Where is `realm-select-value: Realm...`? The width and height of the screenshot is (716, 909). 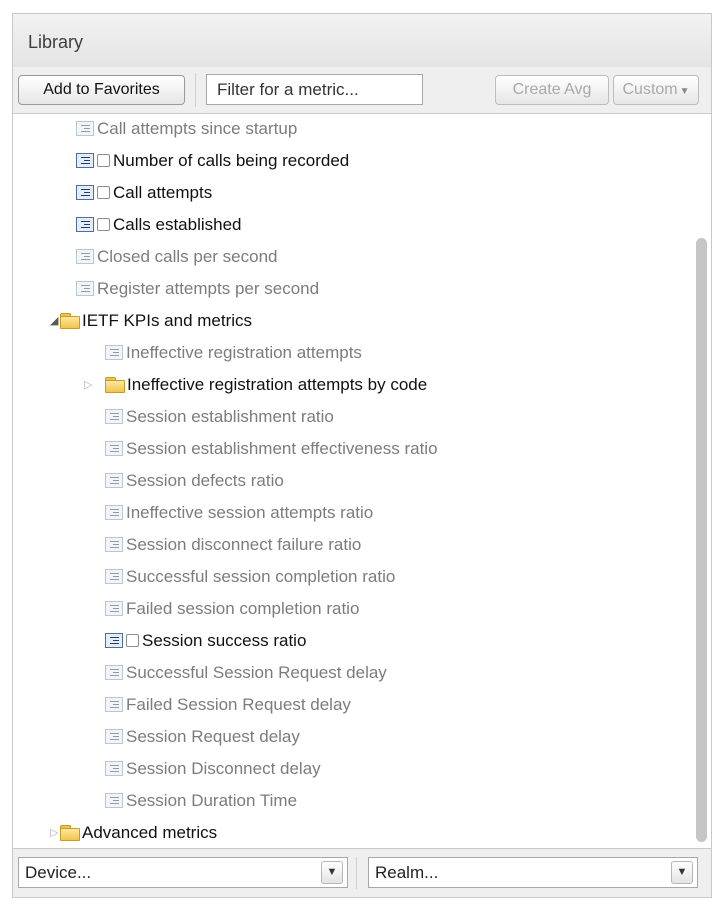
realm-select-value: Realm... is located at coordinates (407, 872).